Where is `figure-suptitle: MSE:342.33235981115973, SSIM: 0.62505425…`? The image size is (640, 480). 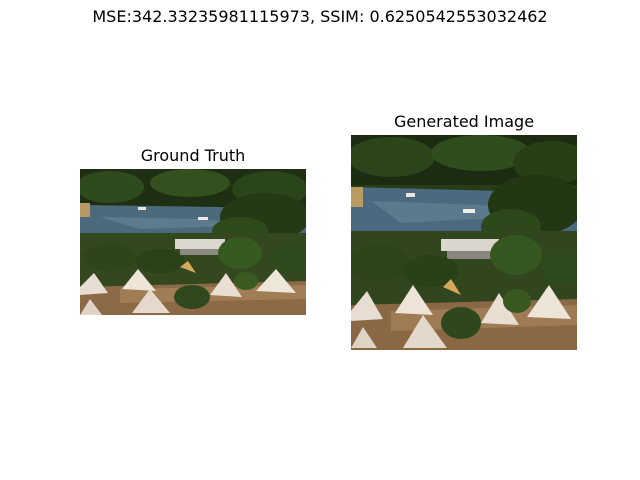
figure-suptitle: MSE:342.33235981115973, SSIM: 0.62505425… is located at coordinates (320, 16).